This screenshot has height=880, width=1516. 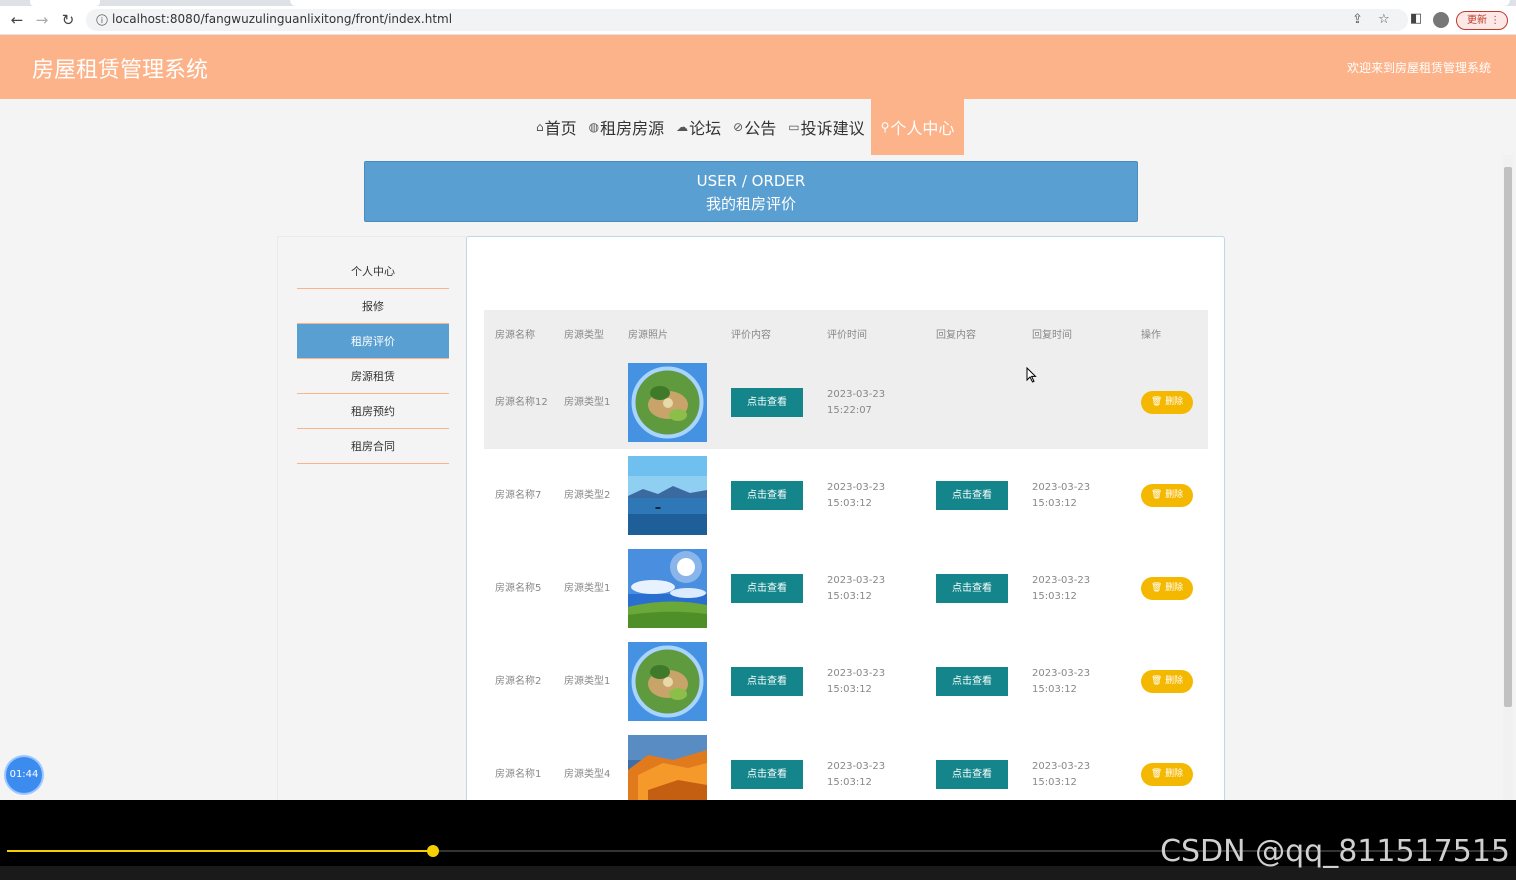 I want to click on profile-avatar, so click(x=1441, y=20).